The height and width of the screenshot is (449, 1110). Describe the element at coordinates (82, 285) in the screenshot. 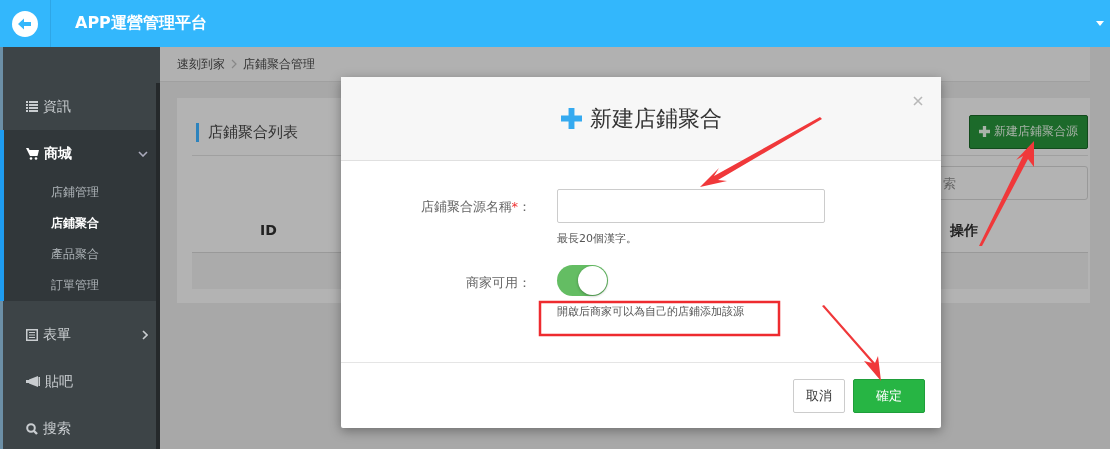

I see `submenu-item: 訂單管理` at that location.